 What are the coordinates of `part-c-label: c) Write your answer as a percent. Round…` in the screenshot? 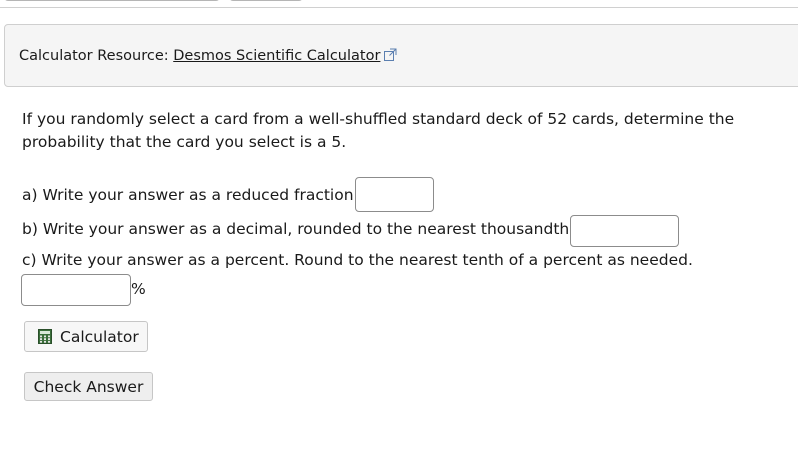 It's located at (357, 260).